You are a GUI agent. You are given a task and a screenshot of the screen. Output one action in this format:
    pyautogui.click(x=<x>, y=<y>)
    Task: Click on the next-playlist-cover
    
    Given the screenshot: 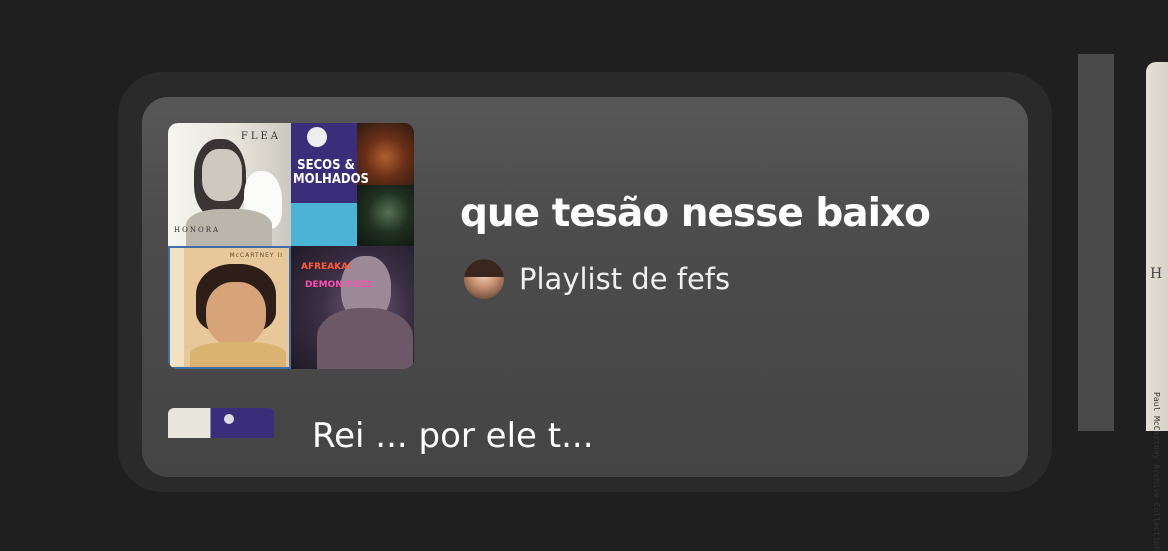 What is the action you would take?
    pyautogui.click(x=221, y=423)
    